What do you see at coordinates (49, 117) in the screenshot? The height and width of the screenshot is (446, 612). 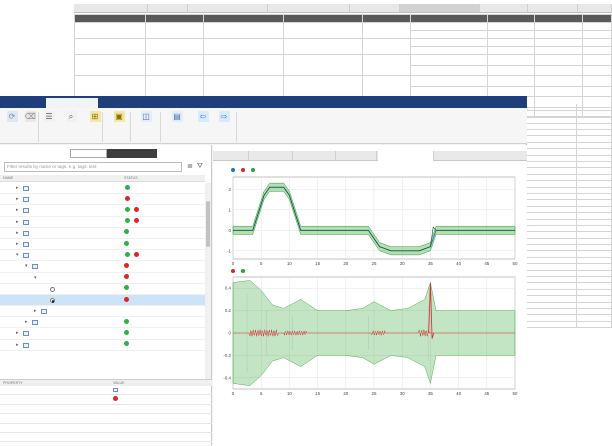 I see `legend-button: ☰` at bounding box center [49, 117].